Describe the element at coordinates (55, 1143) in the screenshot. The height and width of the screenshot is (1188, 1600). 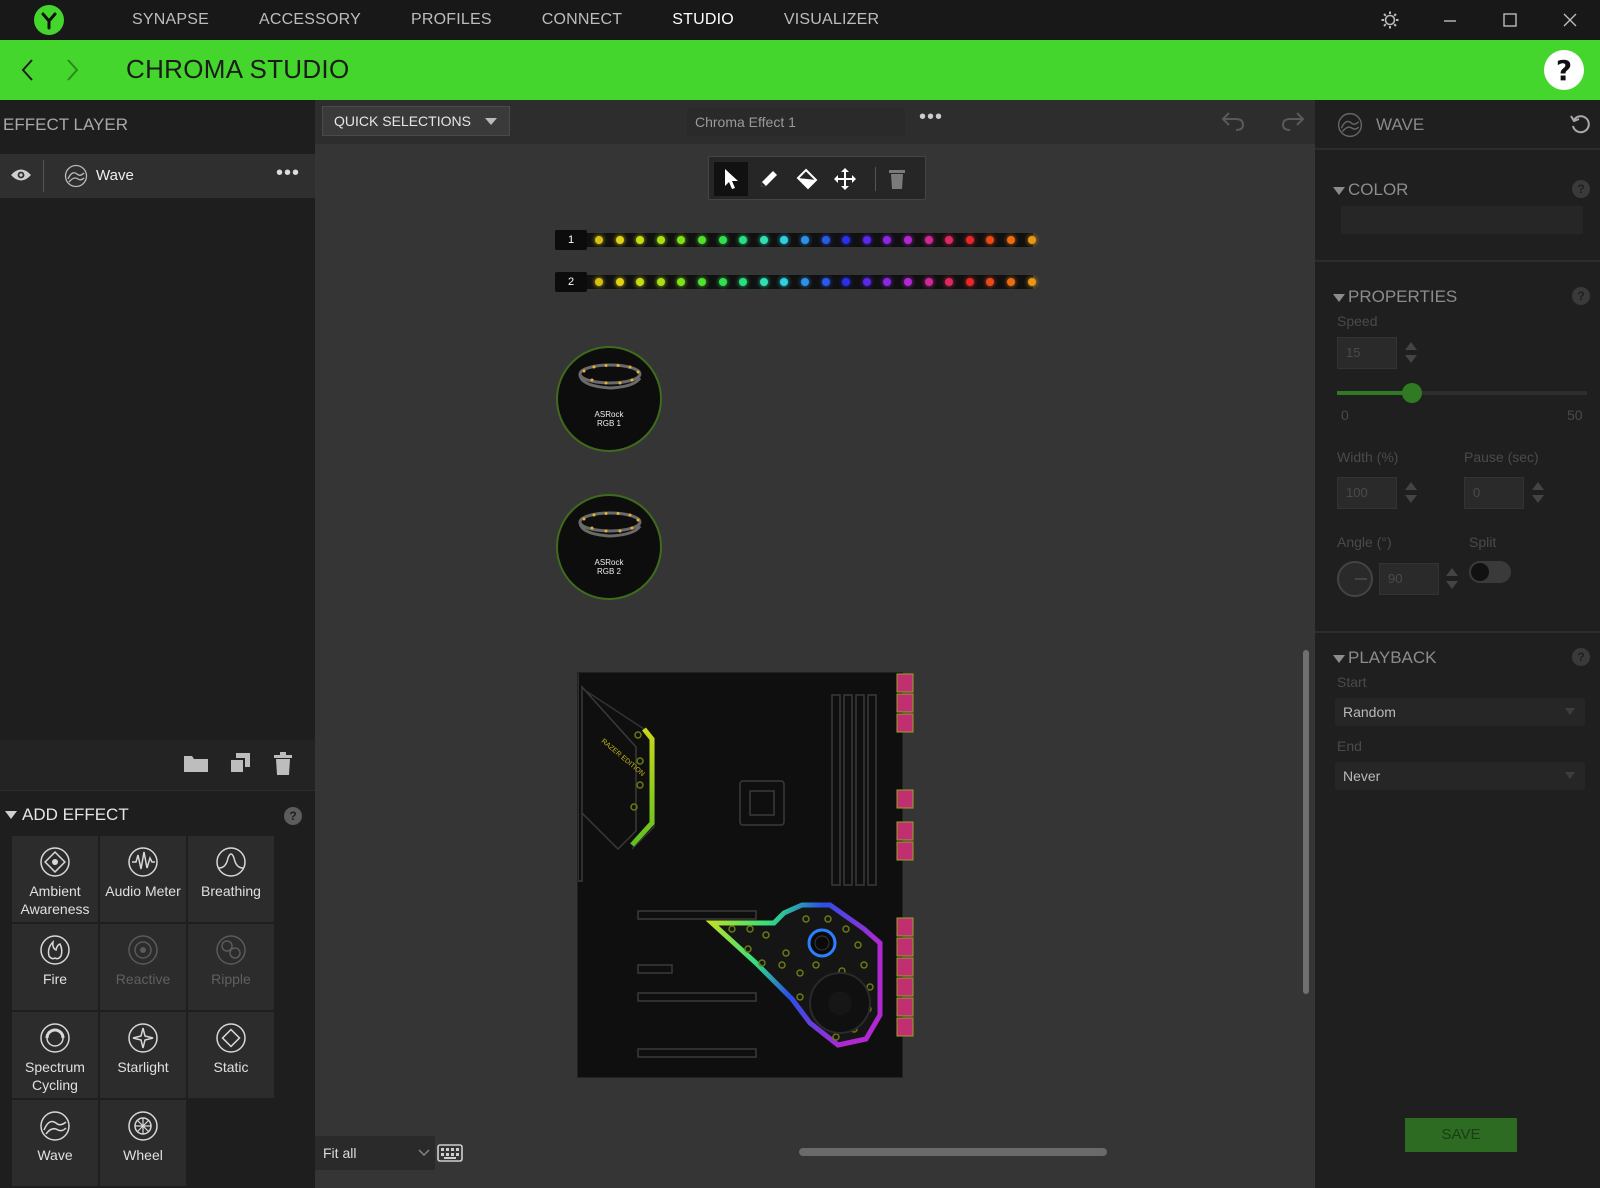
I see `effect-tile-wave: Wave` at that location.